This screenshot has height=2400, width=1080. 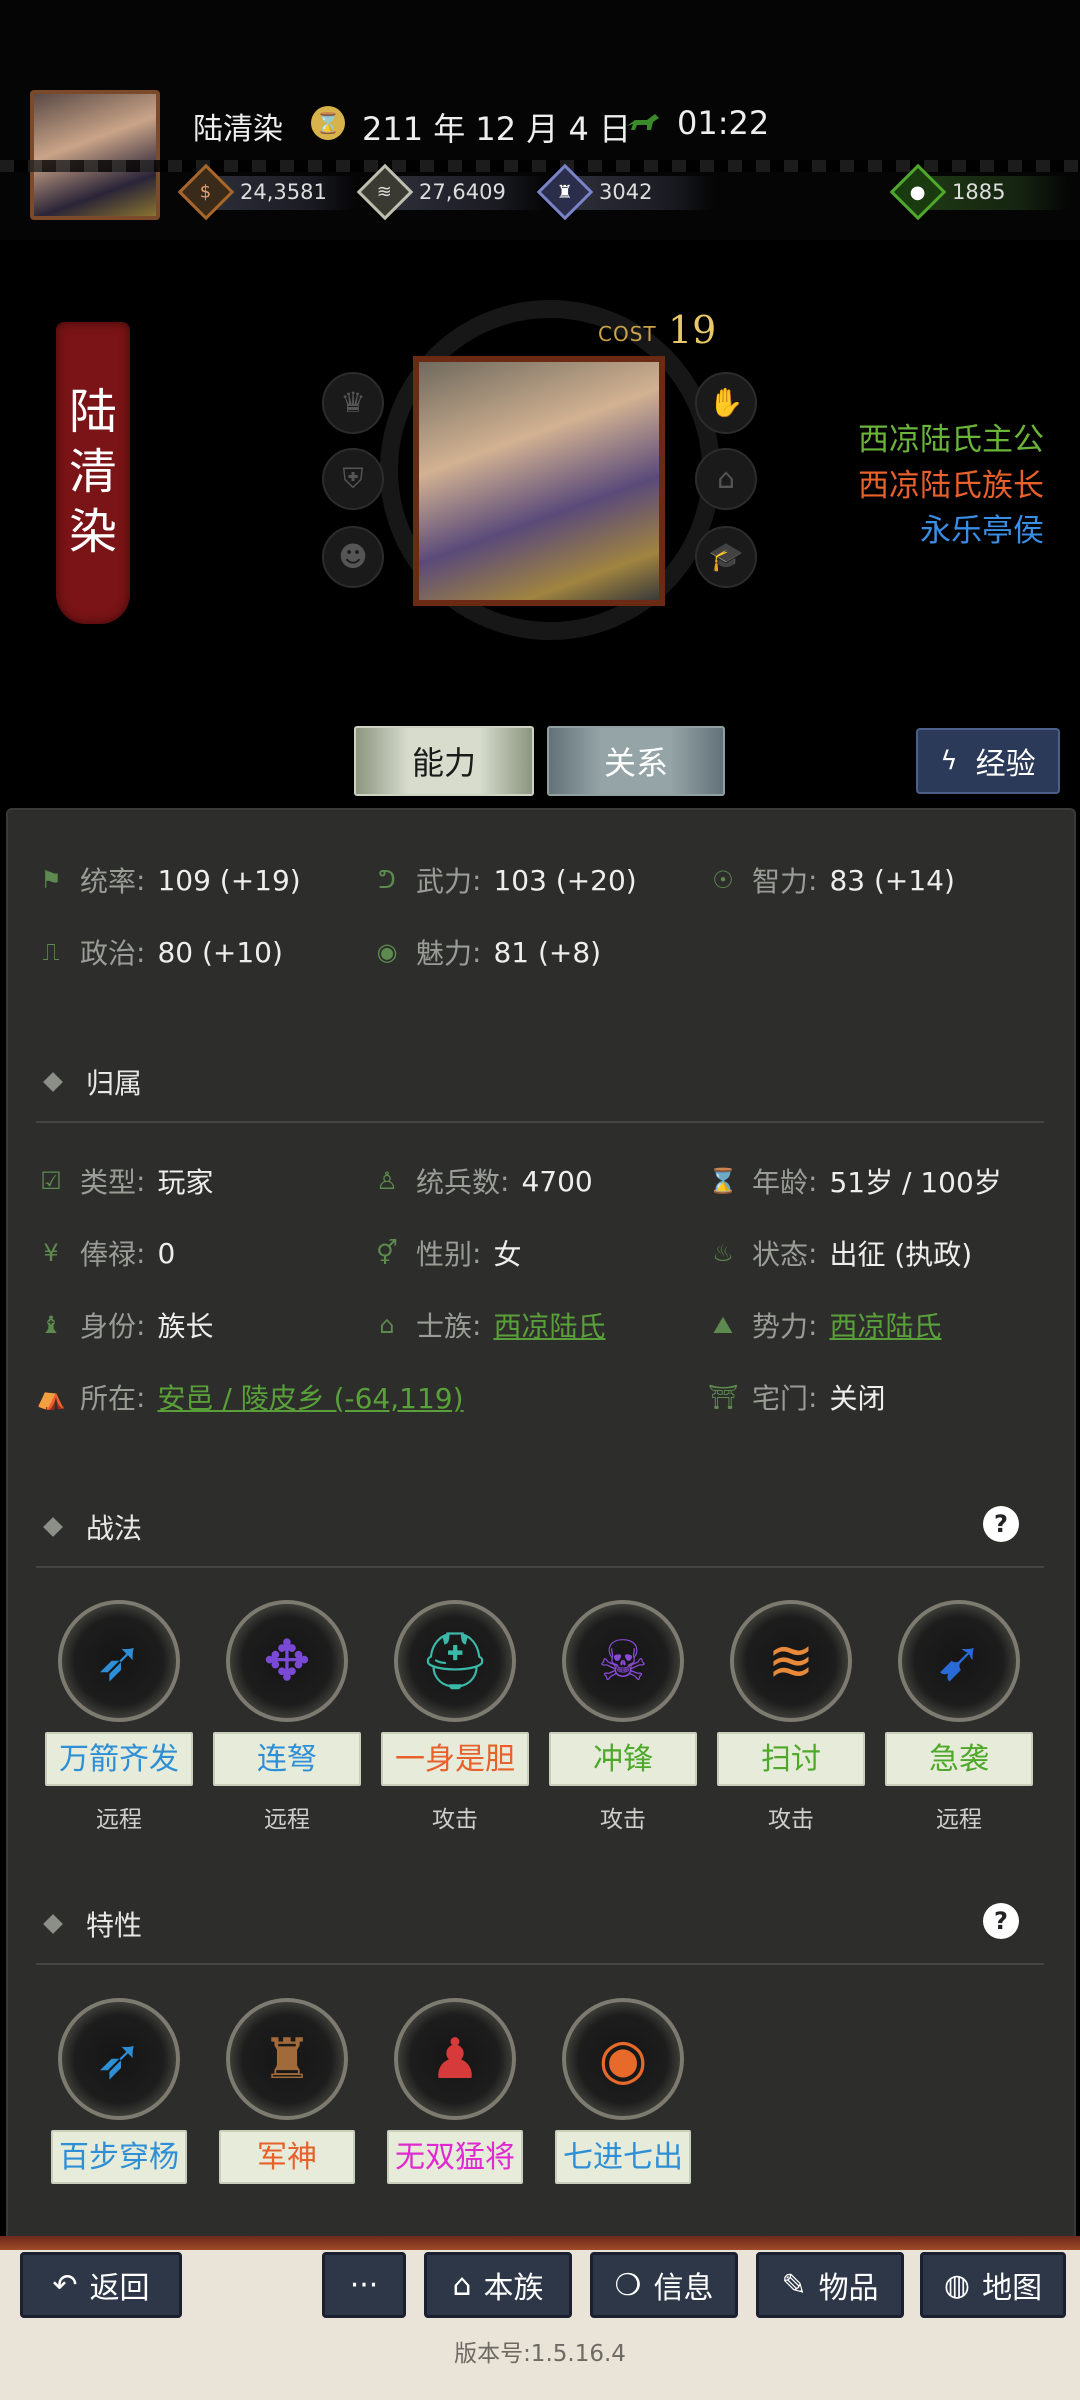 What do you see at coordinates (101, 2285) in the screenshot?
I see `back-button: ↶ 返回` at bounding box center [101, 2285].